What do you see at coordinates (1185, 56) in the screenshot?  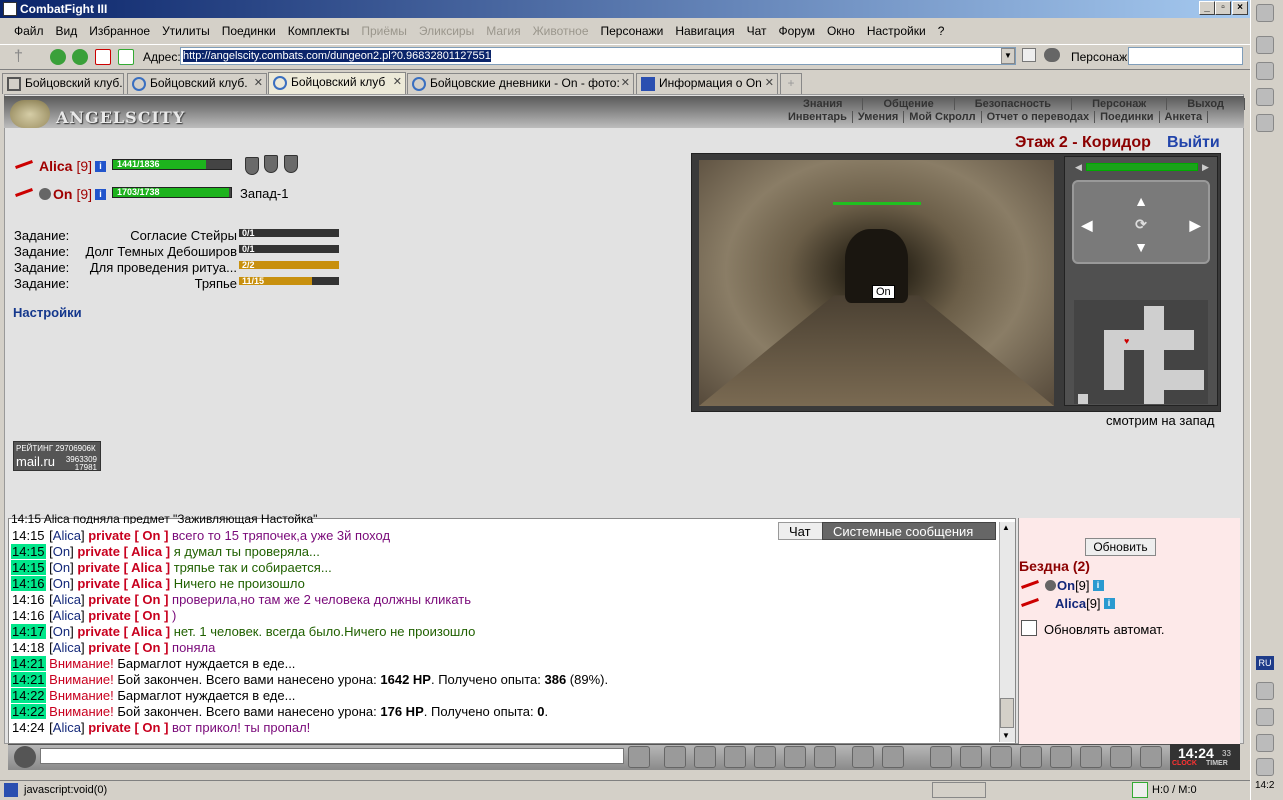 I see `character-select` at bounding box center [1185, 56].